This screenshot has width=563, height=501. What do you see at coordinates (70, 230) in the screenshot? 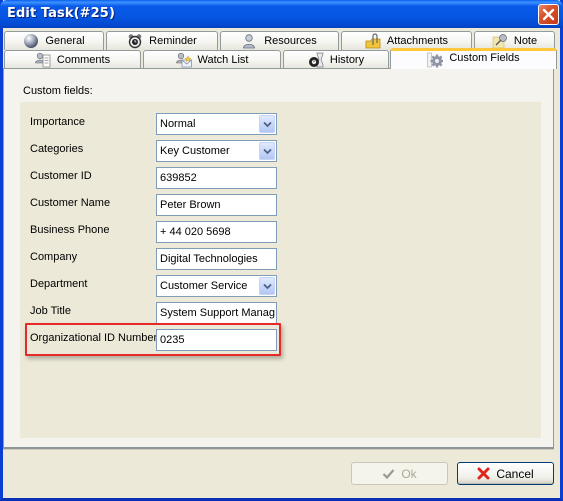
I see `field-label: Business Phone` at bounding box center [70, 230].